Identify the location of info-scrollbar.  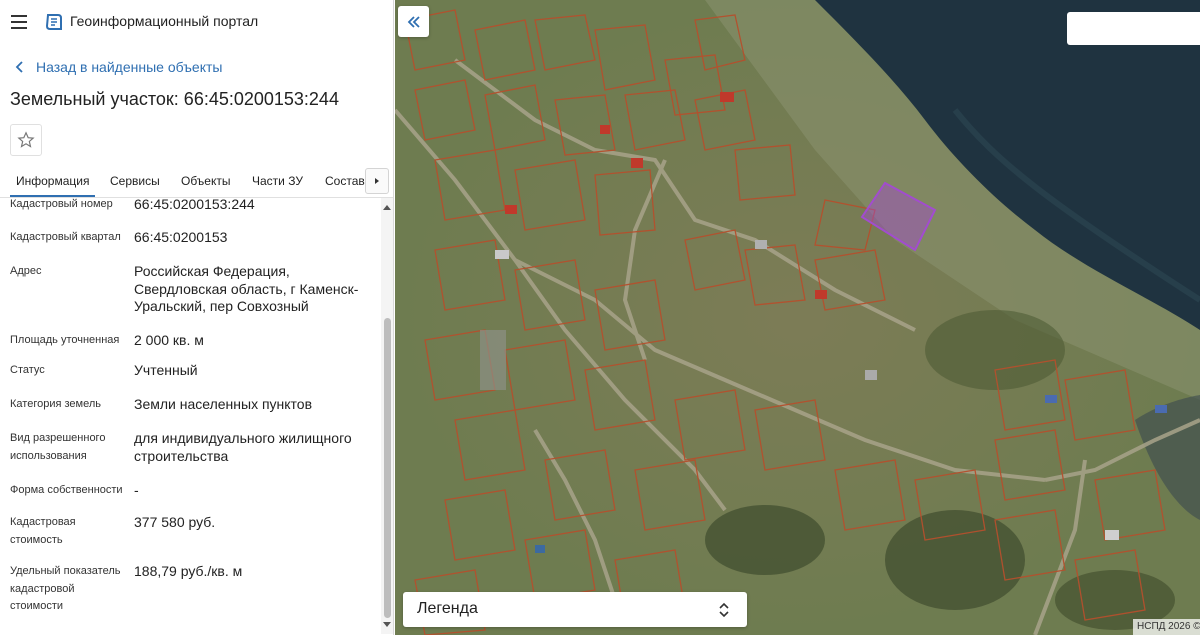
(387, 416).